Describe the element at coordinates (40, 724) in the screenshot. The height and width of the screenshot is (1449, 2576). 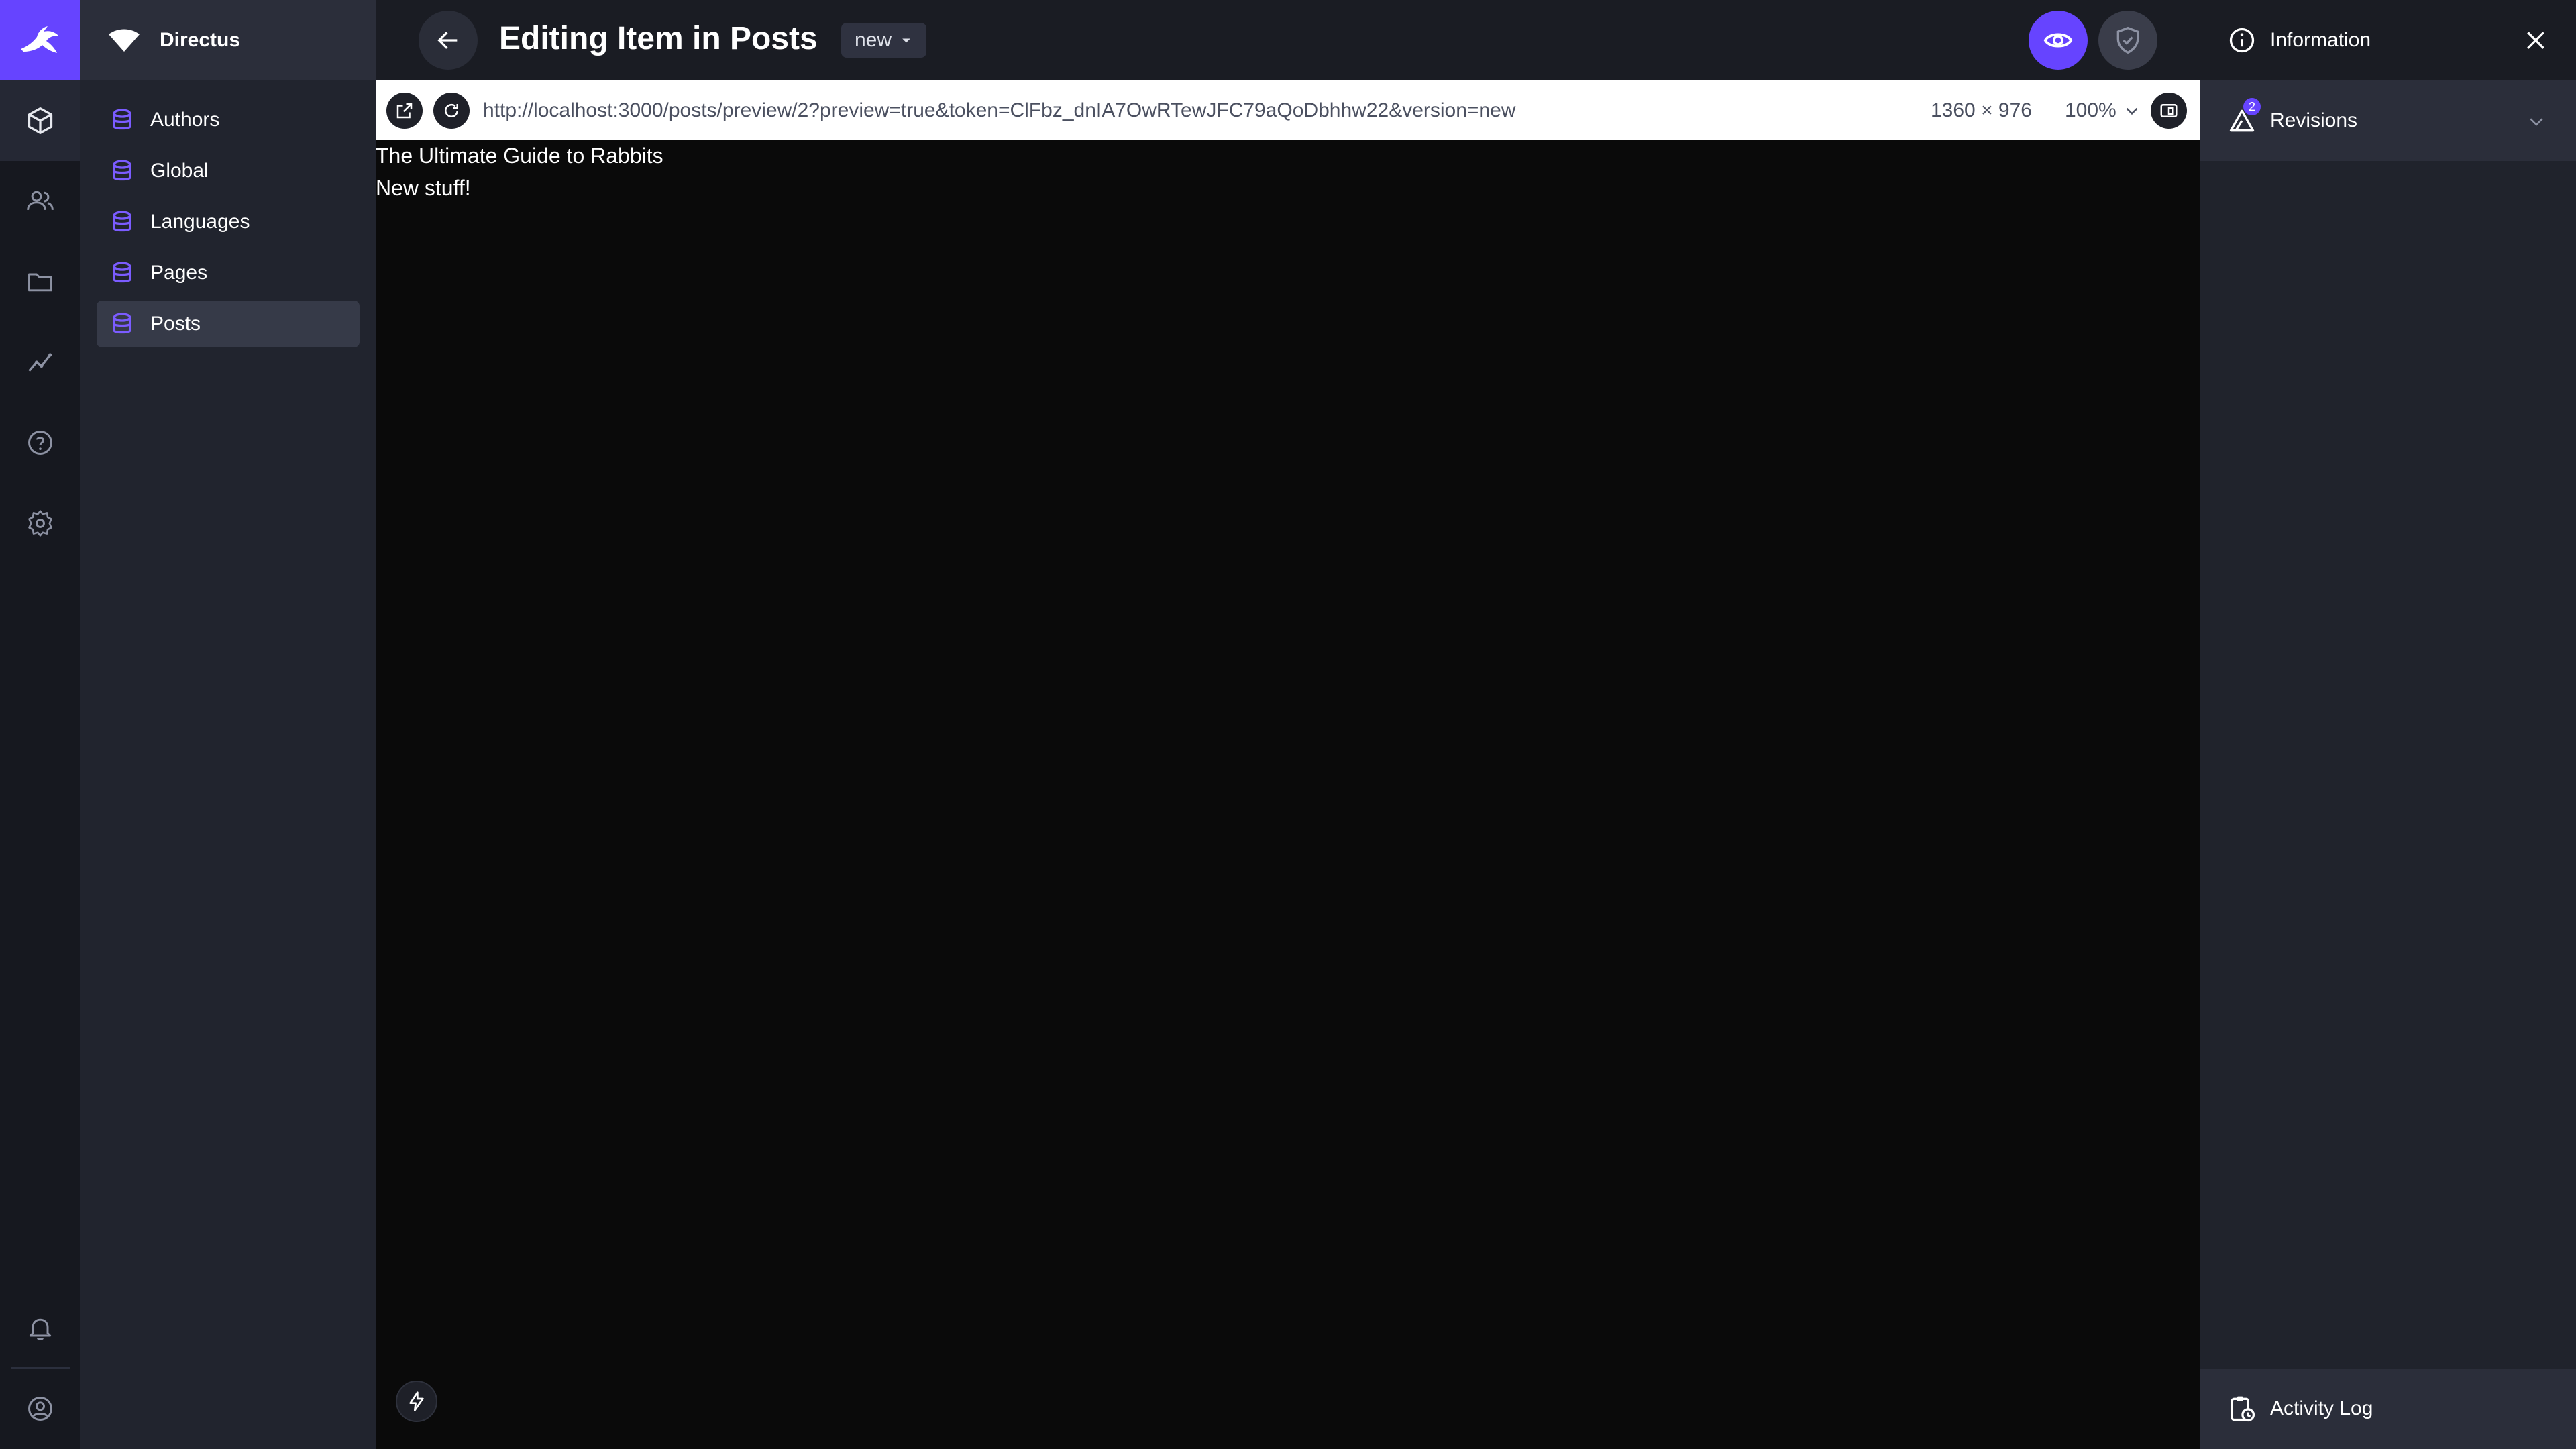
I see `module-bar` at that location.